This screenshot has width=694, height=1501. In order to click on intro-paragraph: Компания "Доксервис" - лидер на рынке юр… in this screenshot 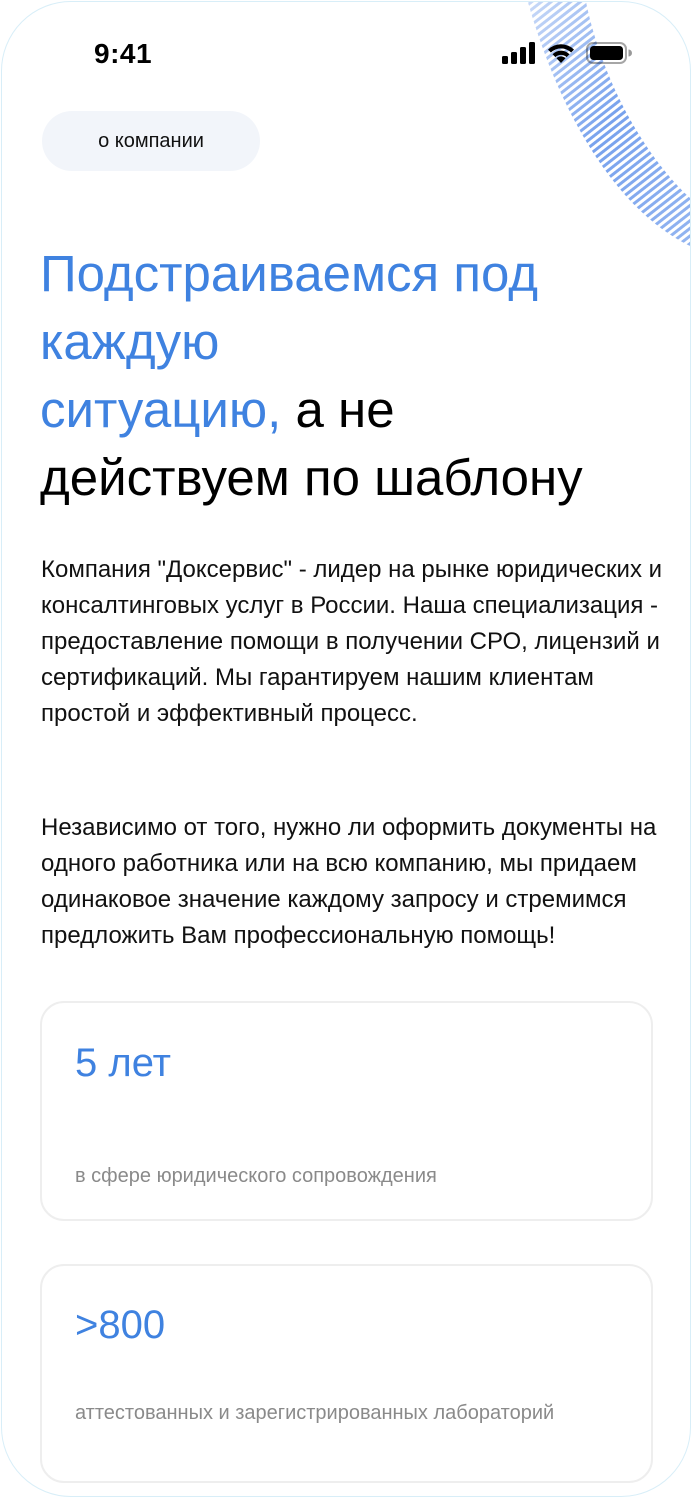, I will do `click(352, 641)`.